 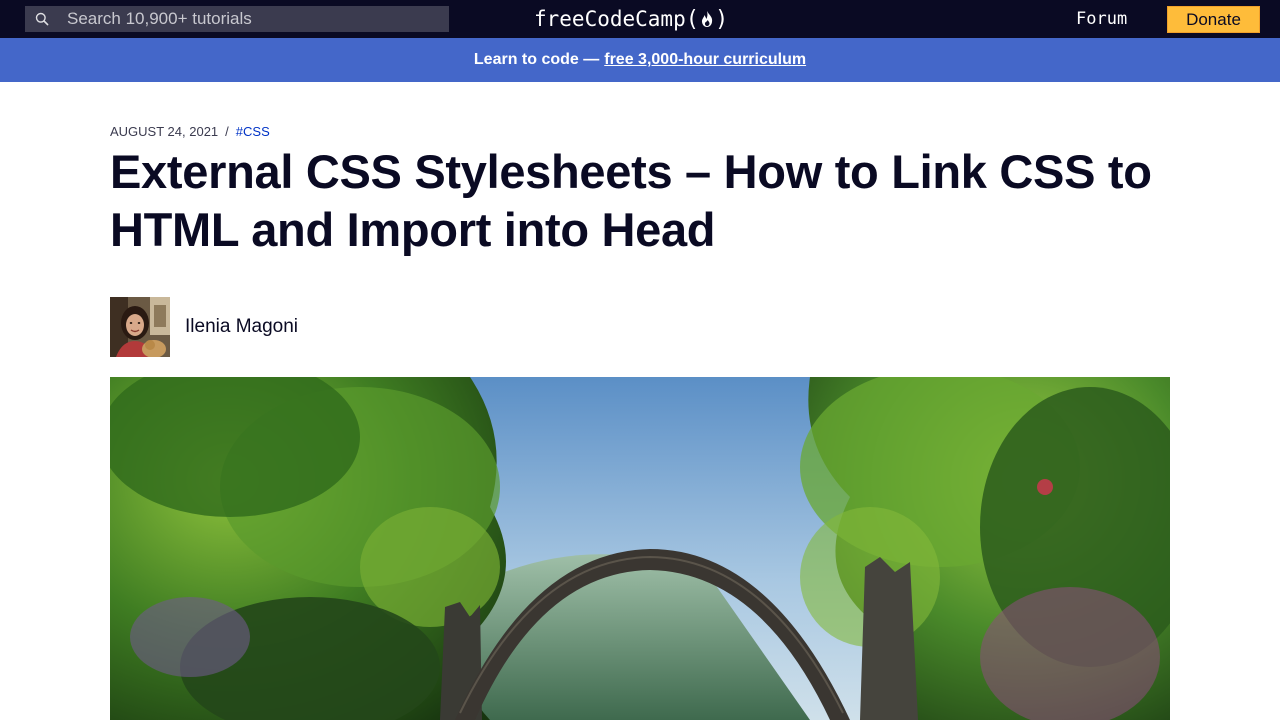 I want to click on search-bar, so click(x=237, y=19).